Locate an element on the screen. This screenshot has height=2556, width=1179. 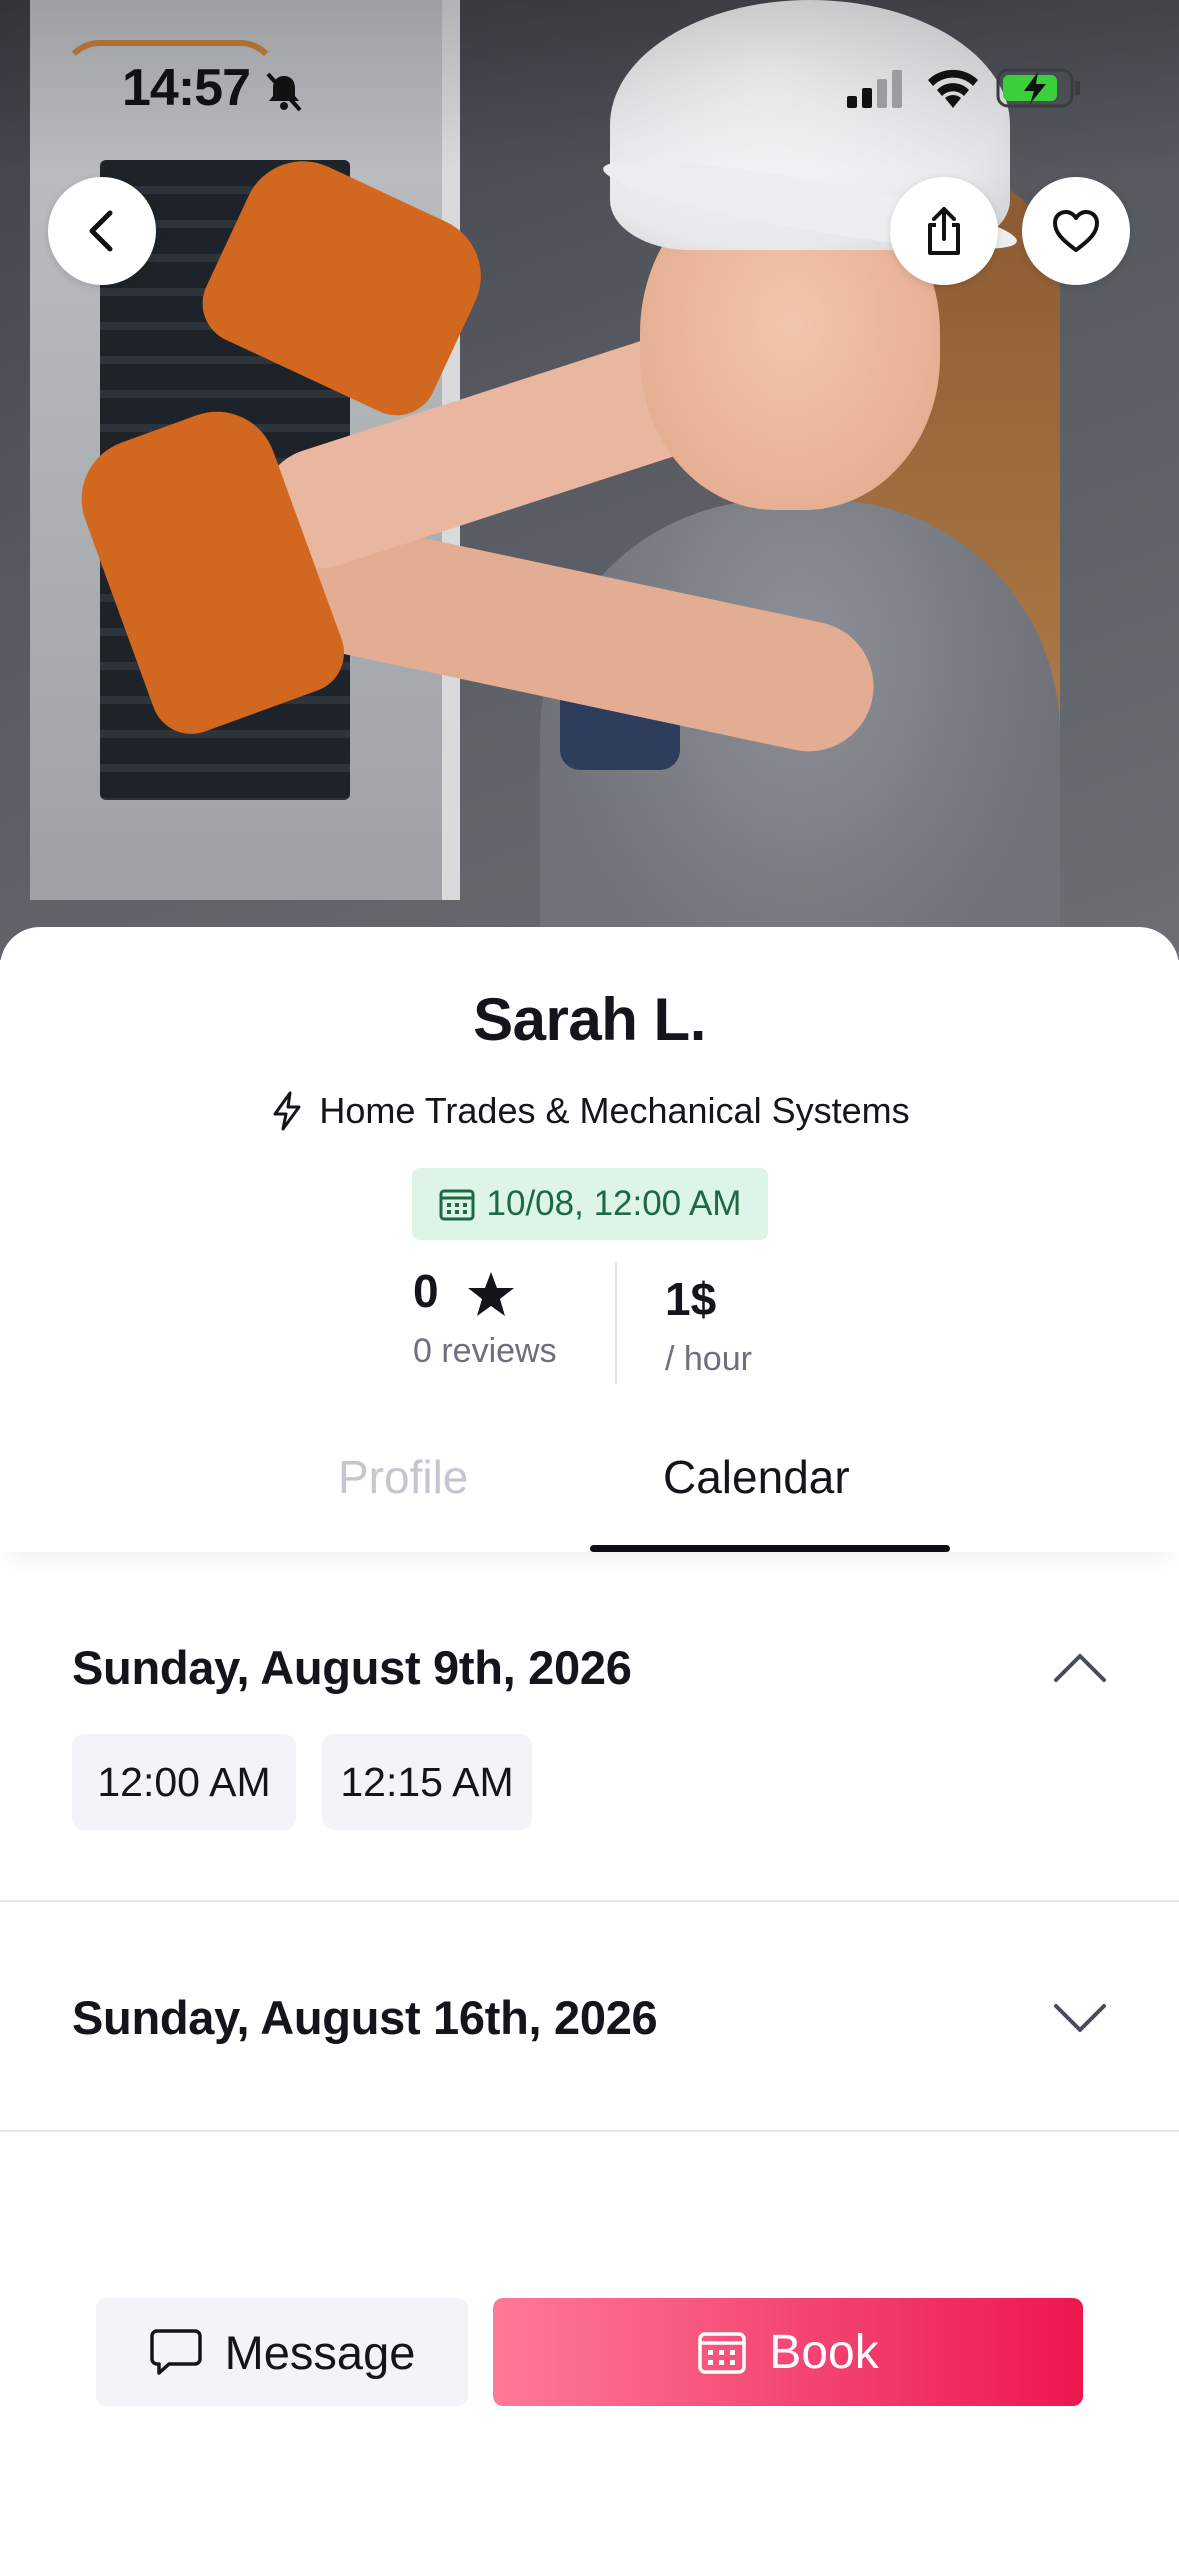
time-slot: 12:15 AM is located at coordinates (427, 1782).